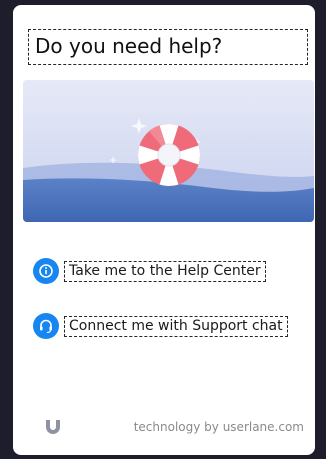 The width and height of the screenshot is (326, 459). I want to click on support-chat-option: Connect me with Support chat, so click(160, 326).